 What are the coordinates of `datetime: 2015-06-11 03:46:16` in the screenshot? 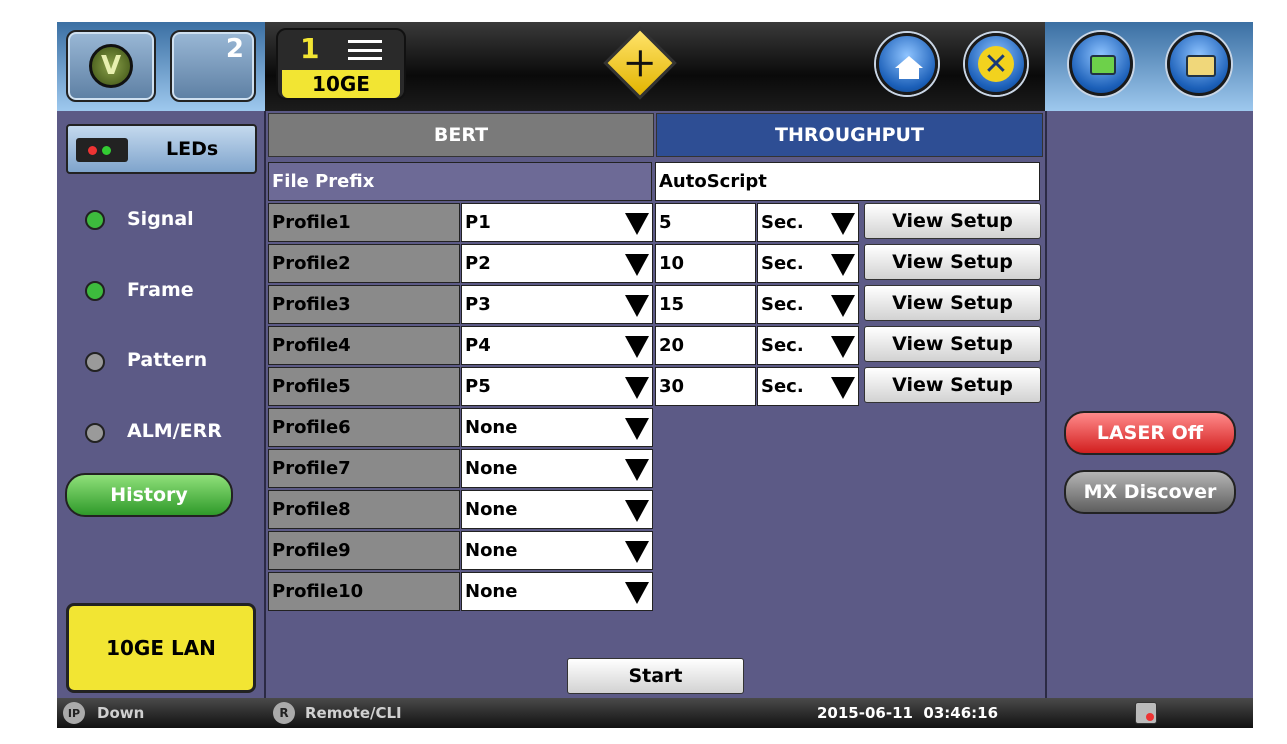 It's located at (908, 713).